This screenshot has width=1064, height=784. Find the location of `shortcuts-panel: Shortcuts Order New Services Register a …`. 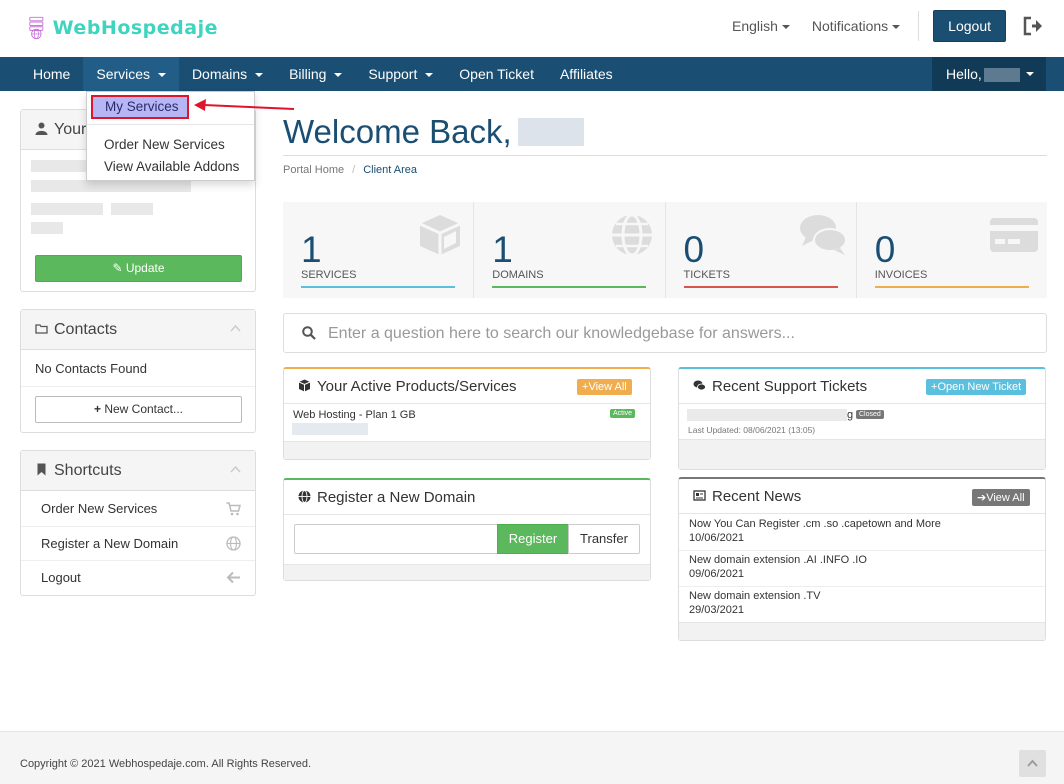

shortcuts-panel: Shortcuts Order New Services Register a … is located at coordinates (138, 523).